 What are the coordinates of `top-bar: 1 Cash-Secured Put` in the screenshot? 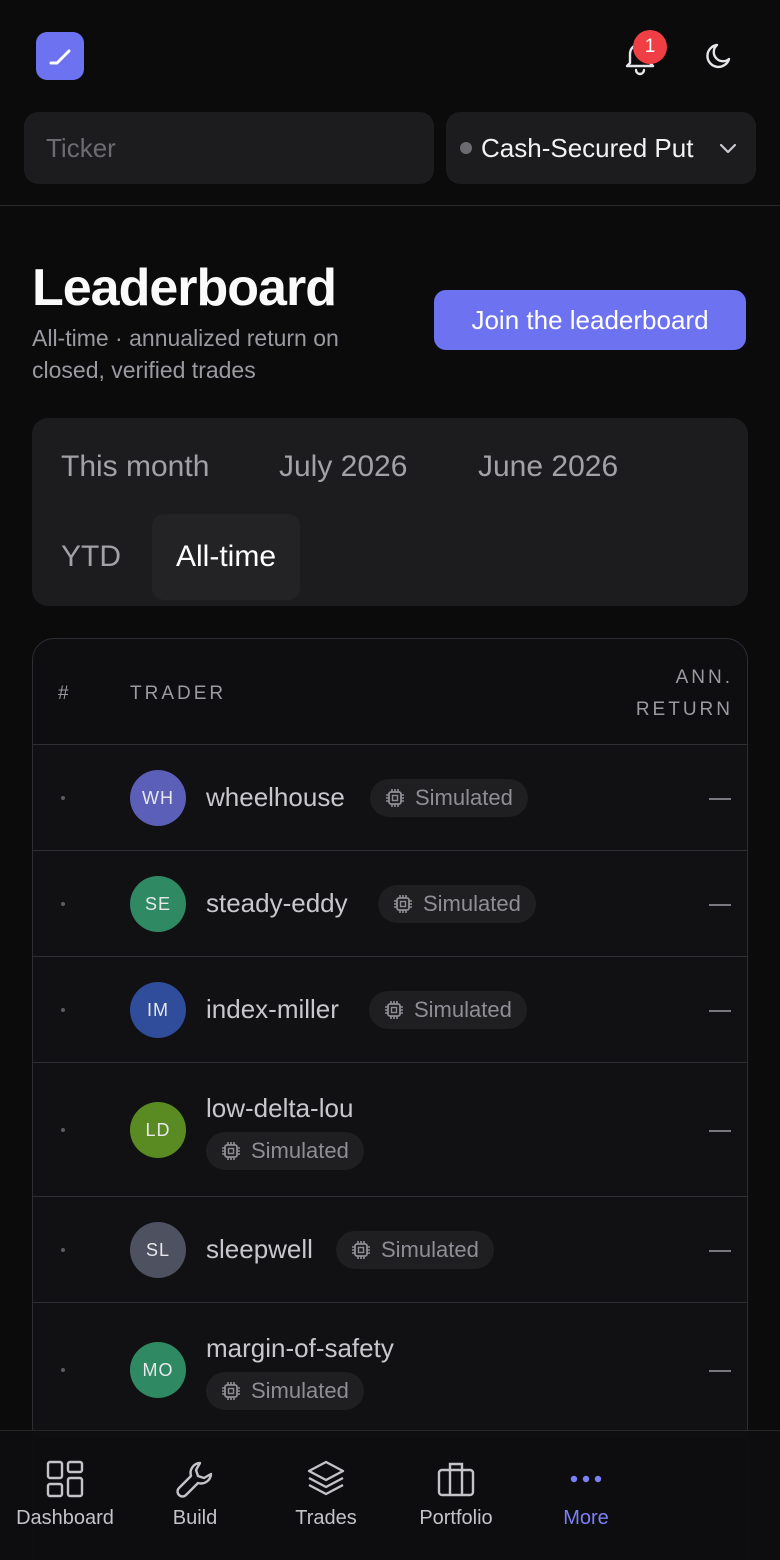 It's located at (390, 103).